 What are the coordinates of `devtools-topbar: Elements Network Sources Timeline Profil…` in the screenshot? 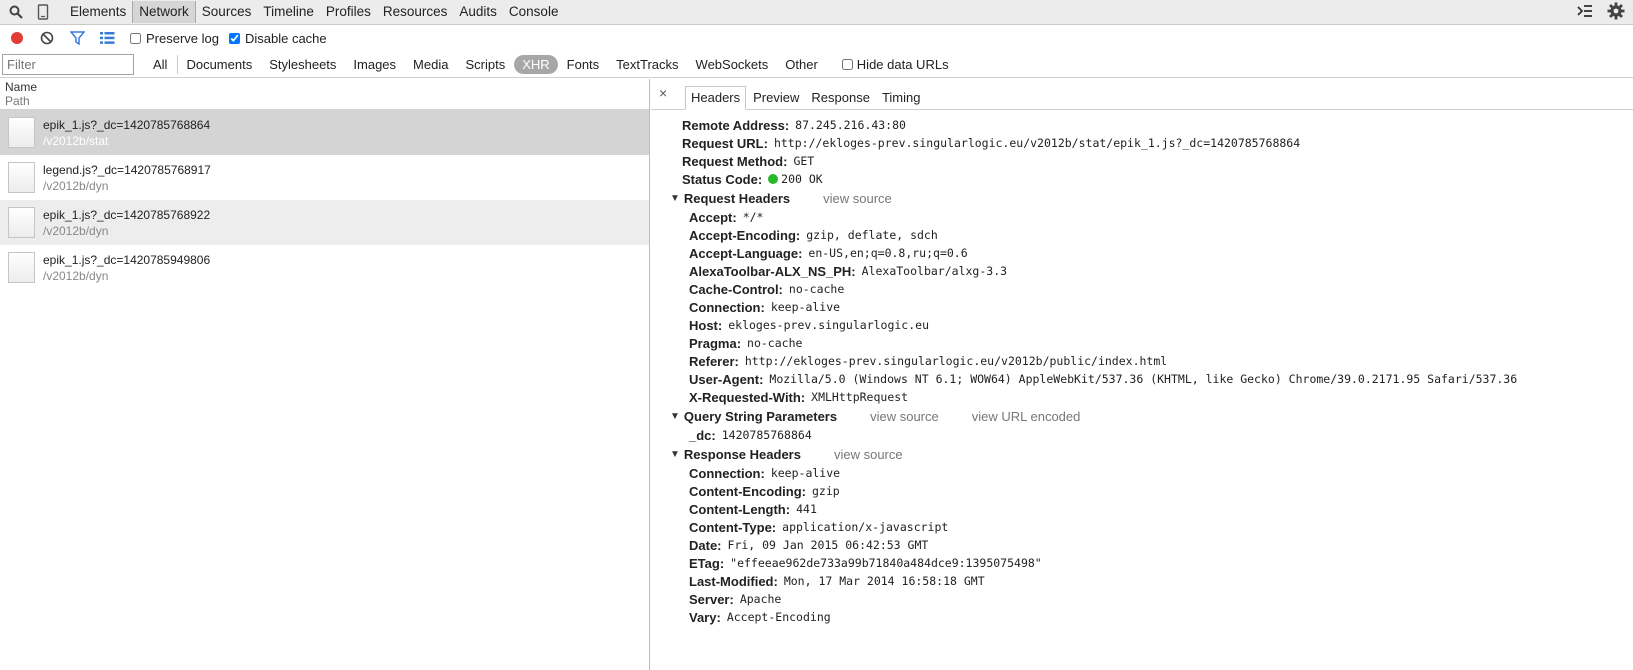 It's located at (816, 12).